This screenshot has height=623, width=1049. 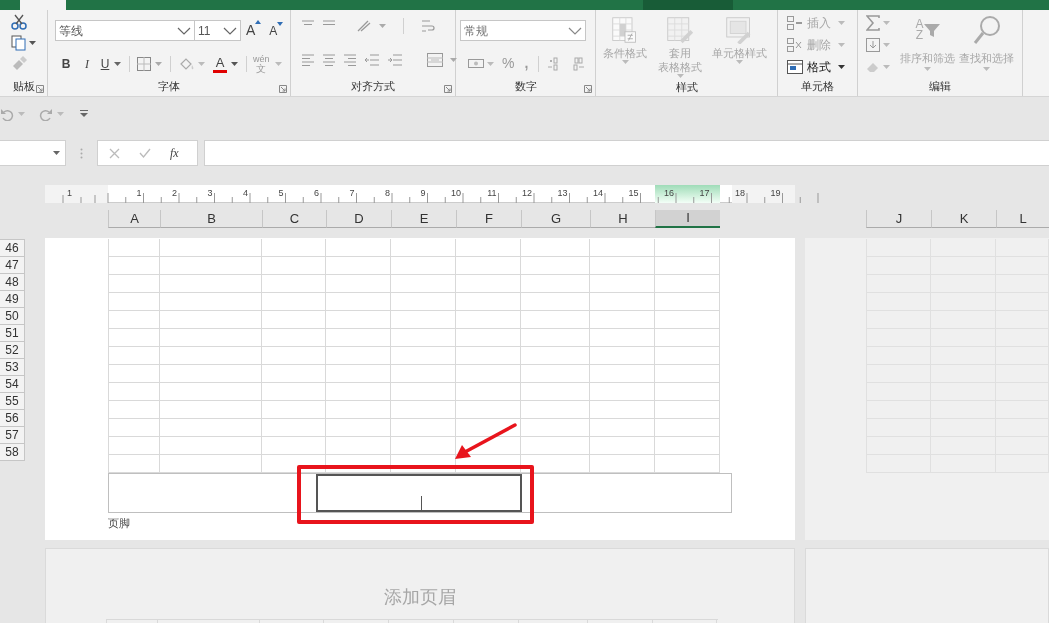 I want to click on ruler-number: 3, so click(x=210, y=193).